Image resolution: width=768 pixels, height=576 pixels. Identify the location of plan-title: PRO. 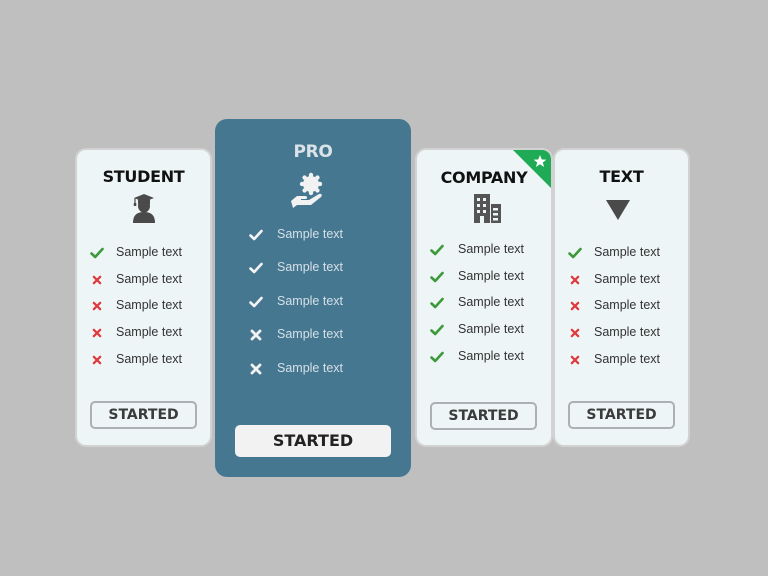
(313, 152).